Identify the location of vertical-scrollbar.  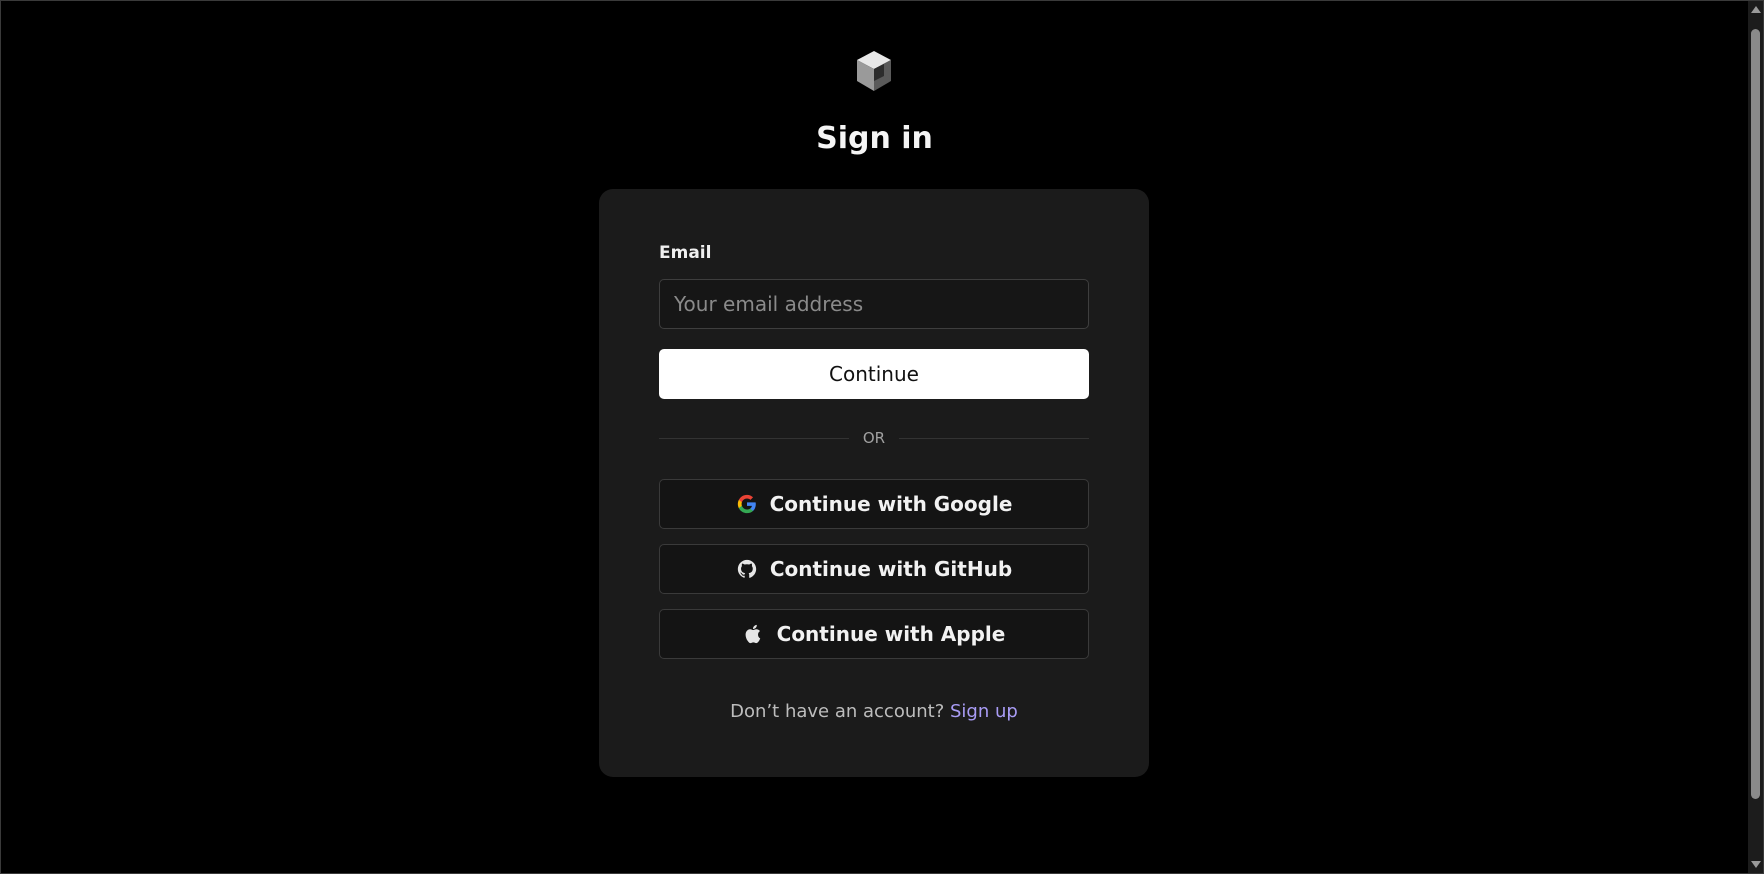
(1755, 437).